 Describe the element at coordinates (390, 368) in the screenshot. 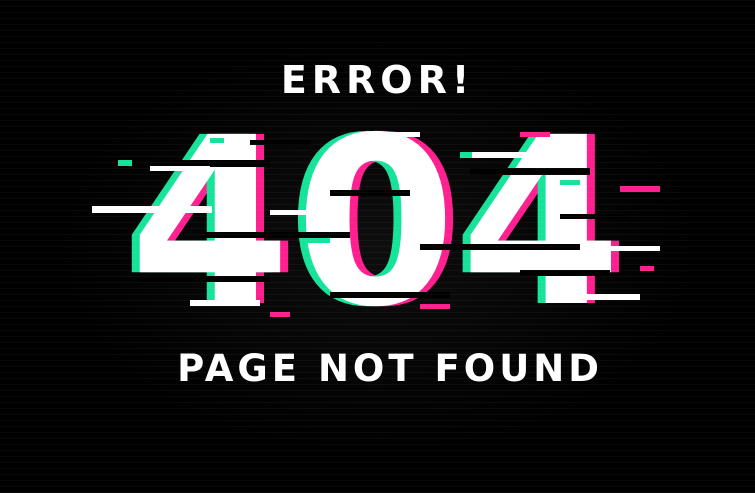

I see `page-not-found-text: PAGE NOT FOUND` at that location.